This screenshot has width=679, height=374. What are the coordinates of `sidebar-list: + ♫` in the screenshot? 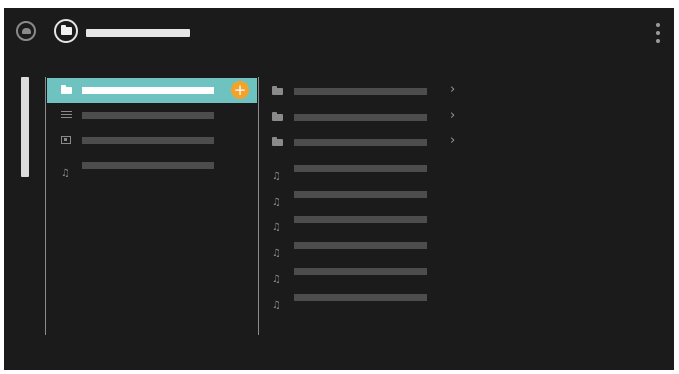 It's located at (152, 128).